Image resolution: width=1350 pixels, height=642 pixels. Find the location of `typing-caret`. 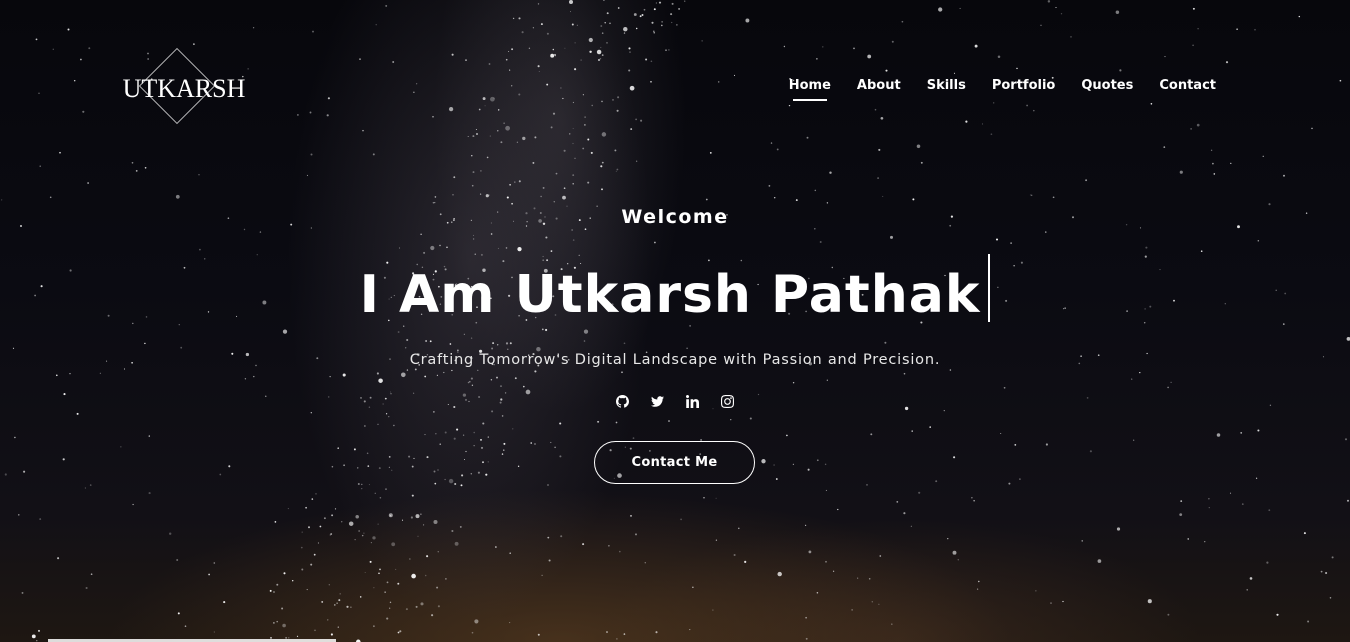

typing-caret is located at coordinates (989, 288).